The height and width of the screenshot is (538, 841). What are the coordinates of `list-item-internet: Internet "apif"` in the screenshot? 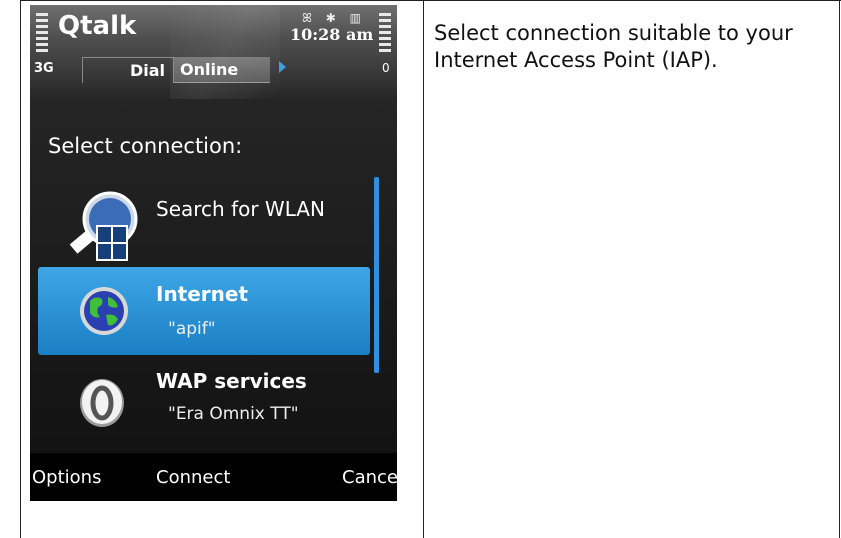 It's located at (204, 311).